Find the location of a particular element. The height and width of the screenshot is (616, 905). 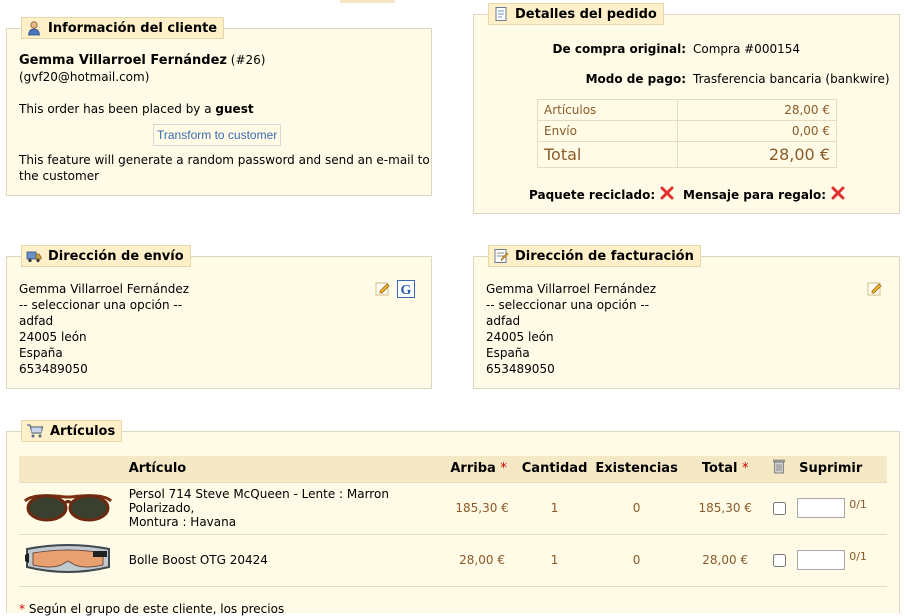

transform-to-customer-button: Transform to customer is located at coordinates (217, 135).